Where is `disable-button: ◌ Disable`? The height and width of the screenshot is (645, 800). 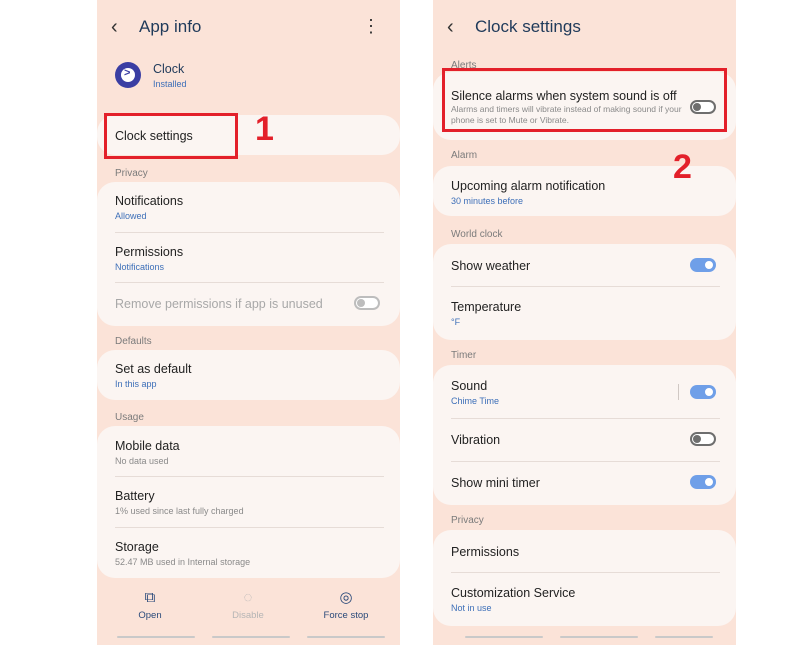
disable-button: ◌ Disable is located at coordinates (248, 604).